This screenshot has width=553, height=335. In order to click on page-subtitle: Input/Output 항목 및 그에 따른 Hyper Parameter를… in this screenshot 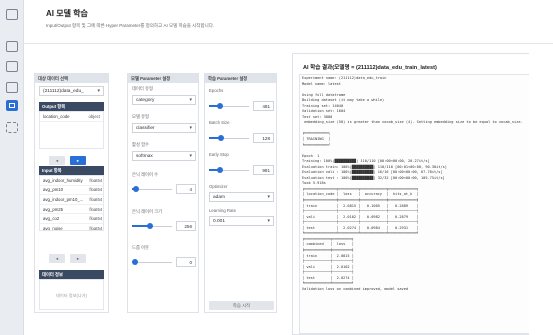, I will do `click(130, 25)`.